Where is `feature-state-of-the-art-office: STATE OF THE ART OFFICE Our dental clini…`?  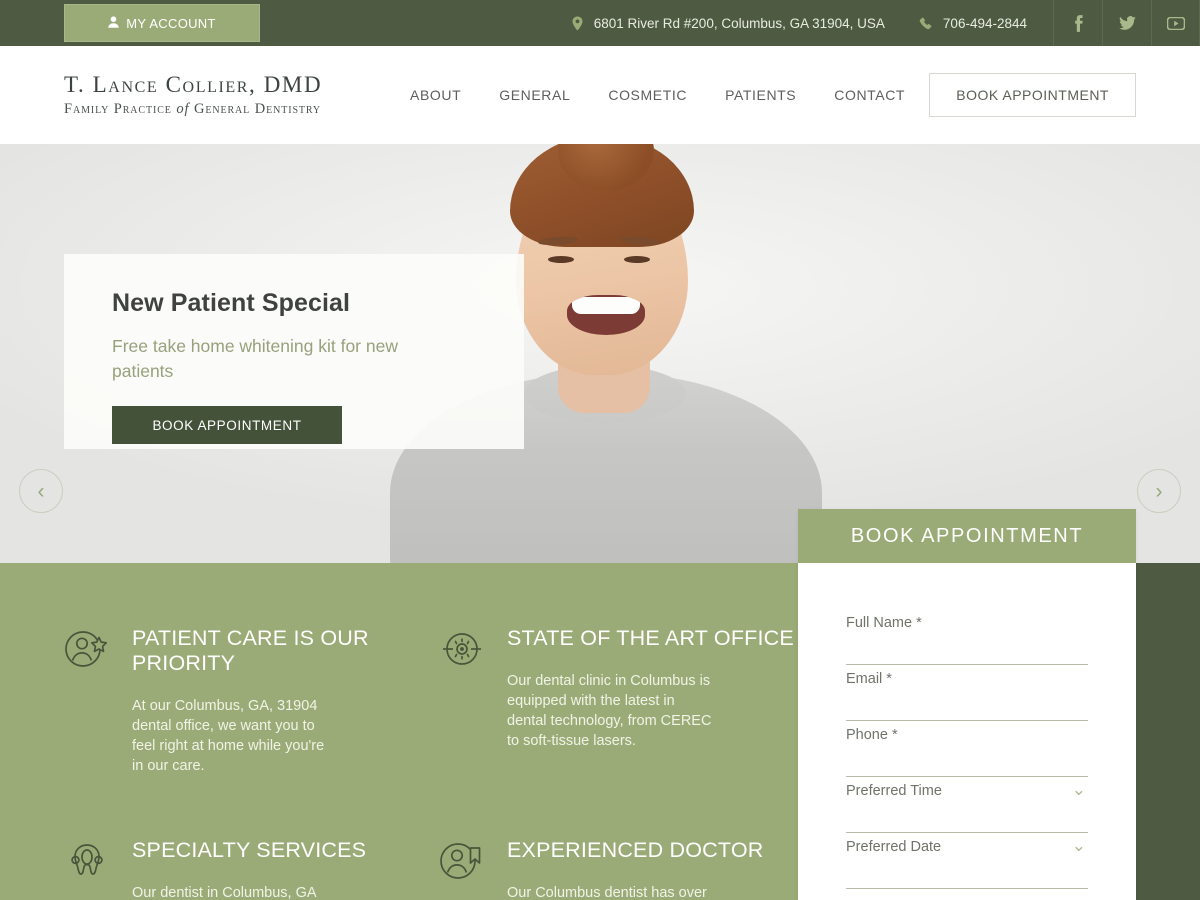
feature-state-of-the-art-office: STATE OF THE ART OFFICE Our dental clini… is located at coordinates (621, 732).